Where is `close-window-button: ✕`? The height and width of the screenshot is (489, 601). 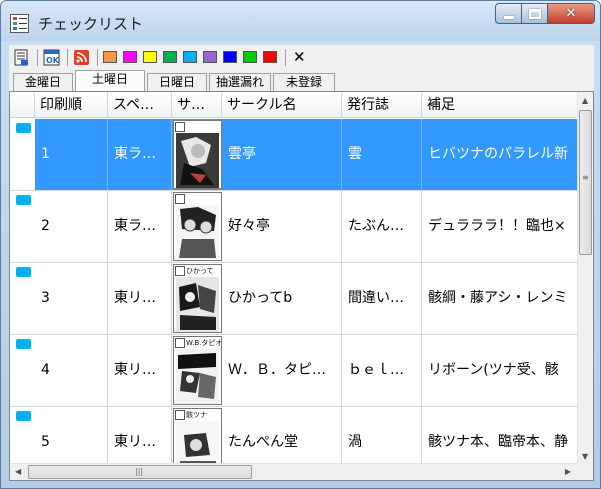 close-window-button: ✕ is located at coordinates (571, 13).